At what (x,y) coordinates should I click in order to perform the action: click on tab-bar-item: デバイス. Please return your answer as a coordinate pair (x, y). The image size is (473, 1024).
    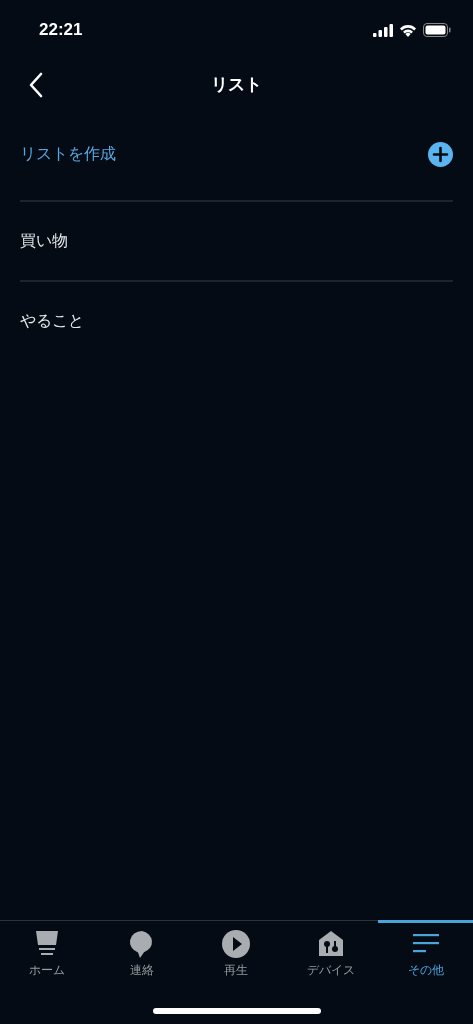
    Looking at the image, I should click on (331, 950).